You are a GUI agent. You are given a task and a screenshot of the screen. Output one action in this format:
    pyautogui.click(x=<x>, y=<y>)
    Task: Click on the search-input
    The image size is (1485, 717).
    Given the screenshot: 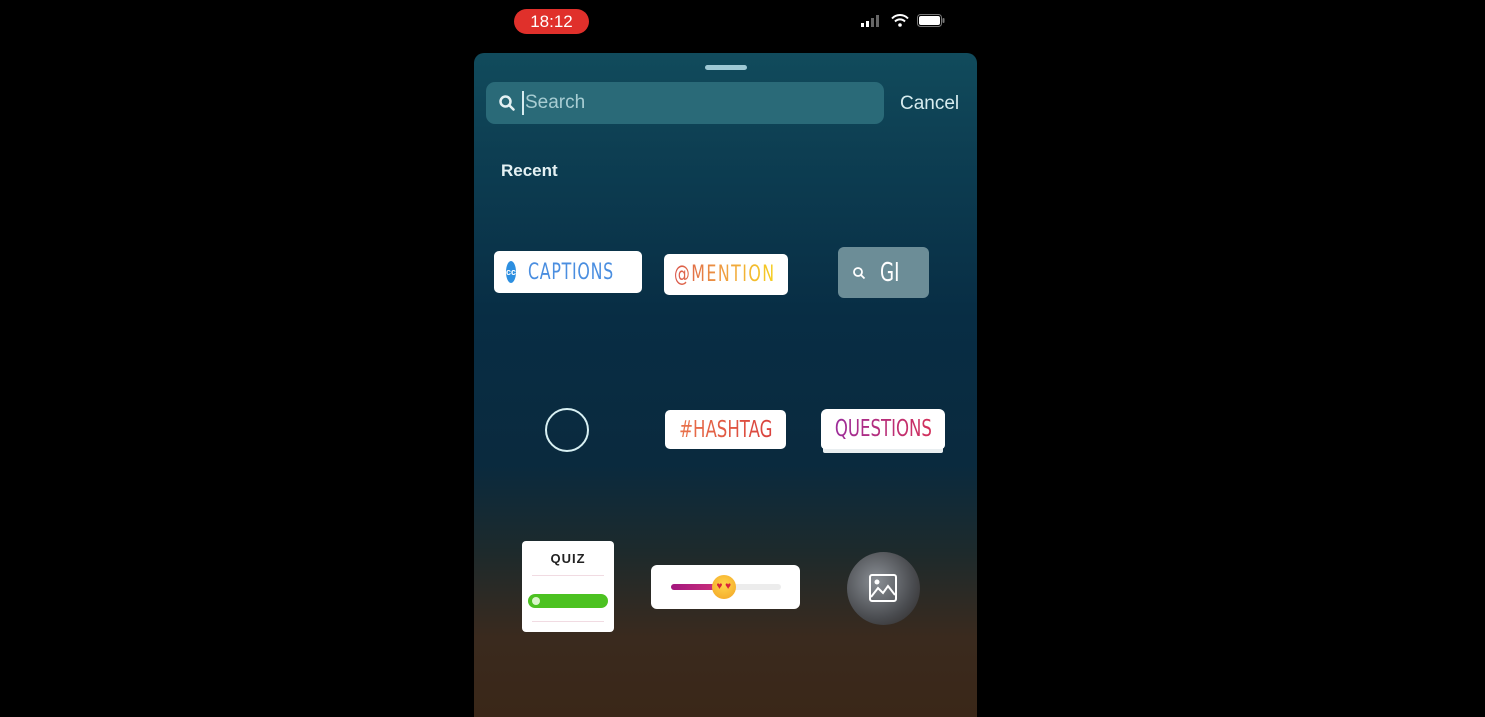 What is the action you would take?
    pyautogui.click(x=694, y=103)
    